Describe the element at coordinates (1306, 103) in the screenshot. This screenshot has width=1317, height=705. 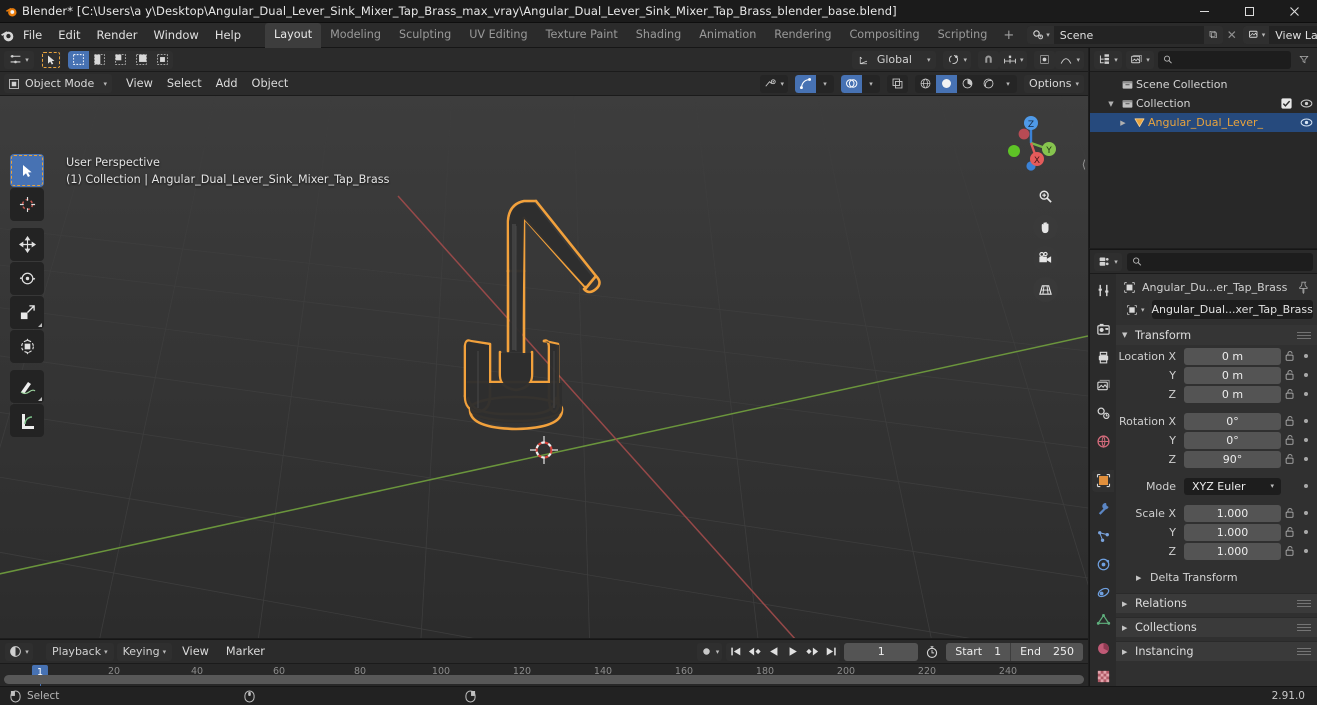
I see `collection-visibility-eye-icon` at that location.